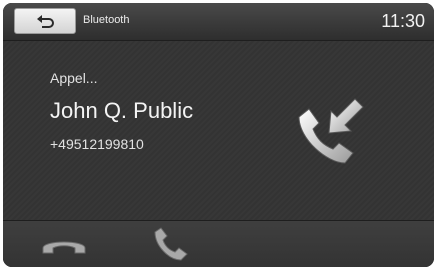 This screenshot has width=437, height=270. I want to click on caller-name: John Q. Public, so click(122, 110).